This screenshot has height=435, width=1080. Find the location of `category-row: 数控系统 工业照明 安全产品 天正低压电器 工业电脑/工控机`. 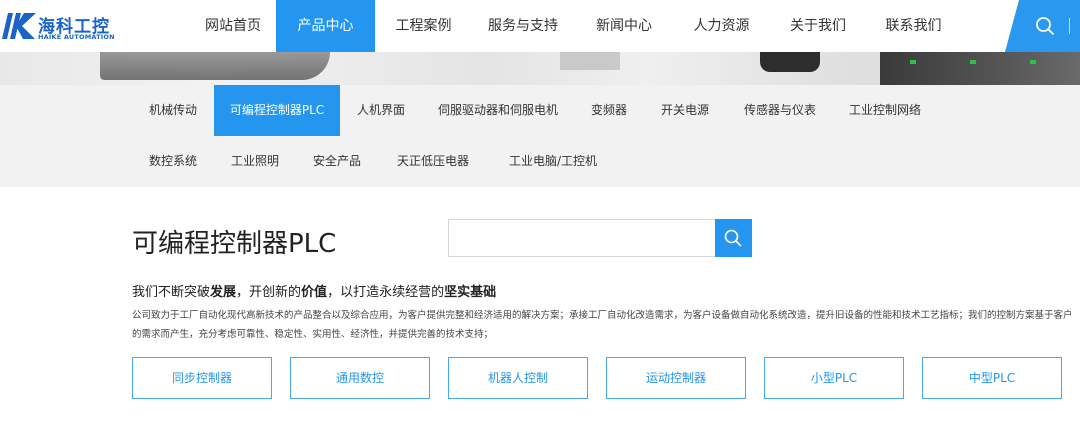

category-row: 数控系统 工业照明 安全产品 天正低压电器 工业电脑/工控机 is located at coordinates (375, 161).